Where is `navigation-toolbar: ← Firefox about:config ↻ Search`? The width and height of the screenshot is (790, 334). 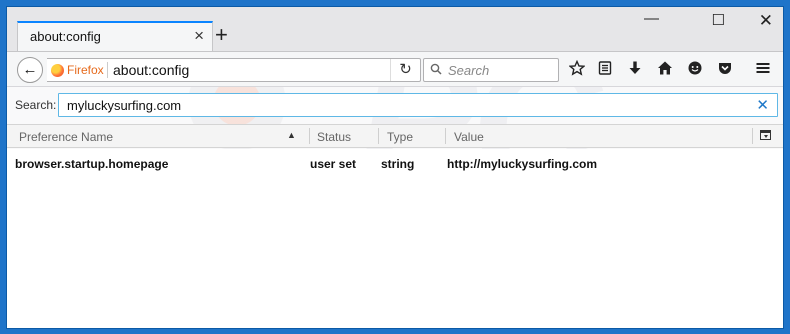
navigation-toolbar: ← Firefox about:config ↻ Search is located at coordinates (395, 69).